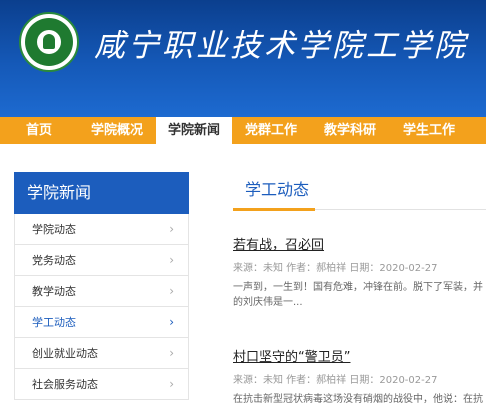  I want to click on sidebar-item-label: 党务动态, so click(54, 260).